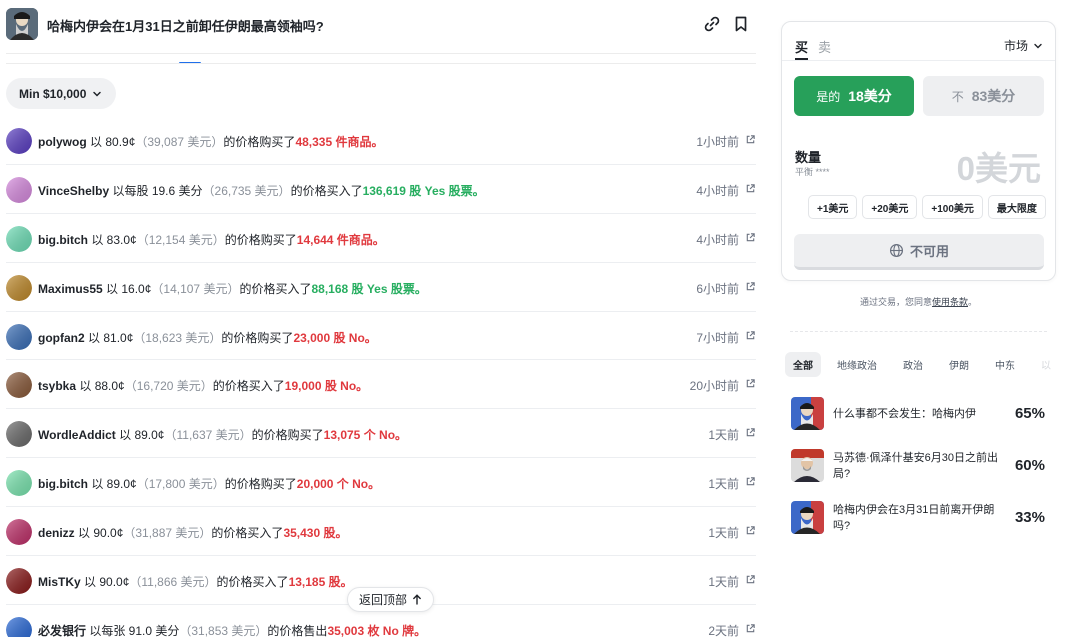  What do you see at coordinates (315, 533) in the screenshot?
I see `trade-amount: 35,430 股。` at bounding box center [315, 533].